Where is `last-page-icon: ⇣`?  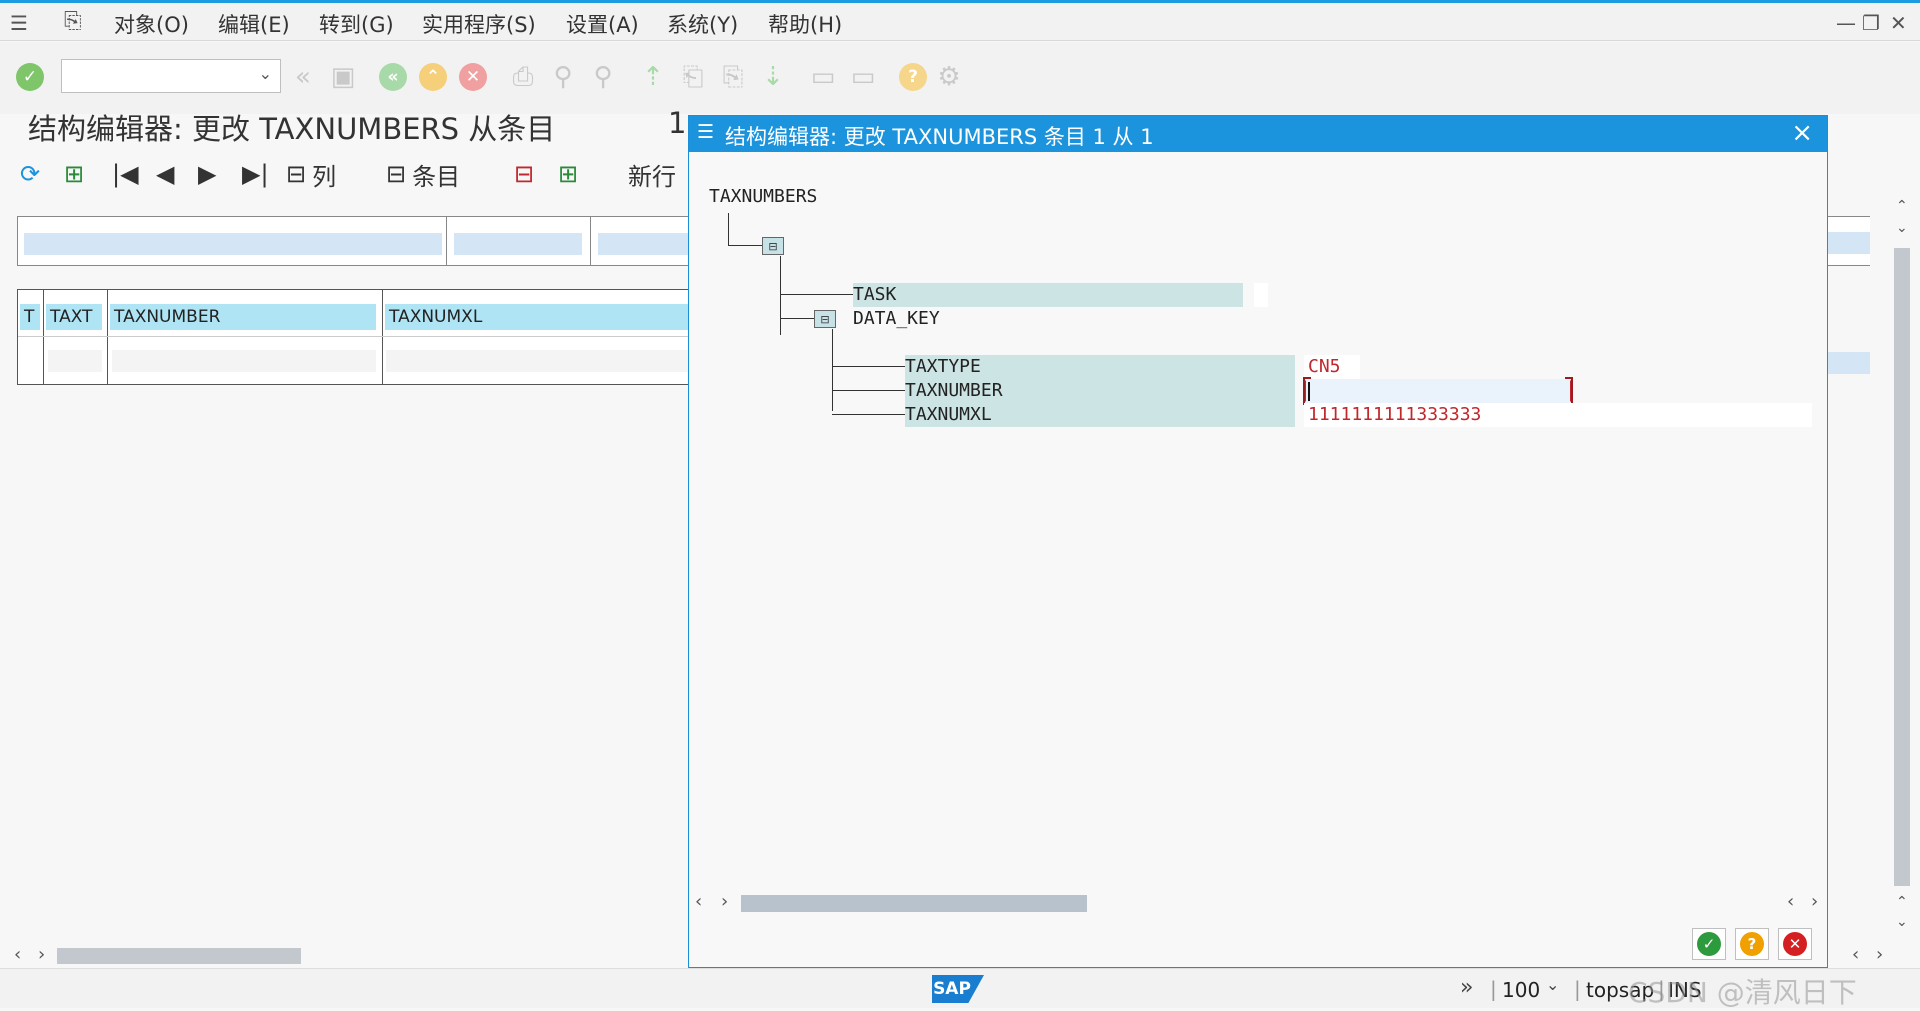
last-page-icon: ⇣ is located at coordinates (773, 77).